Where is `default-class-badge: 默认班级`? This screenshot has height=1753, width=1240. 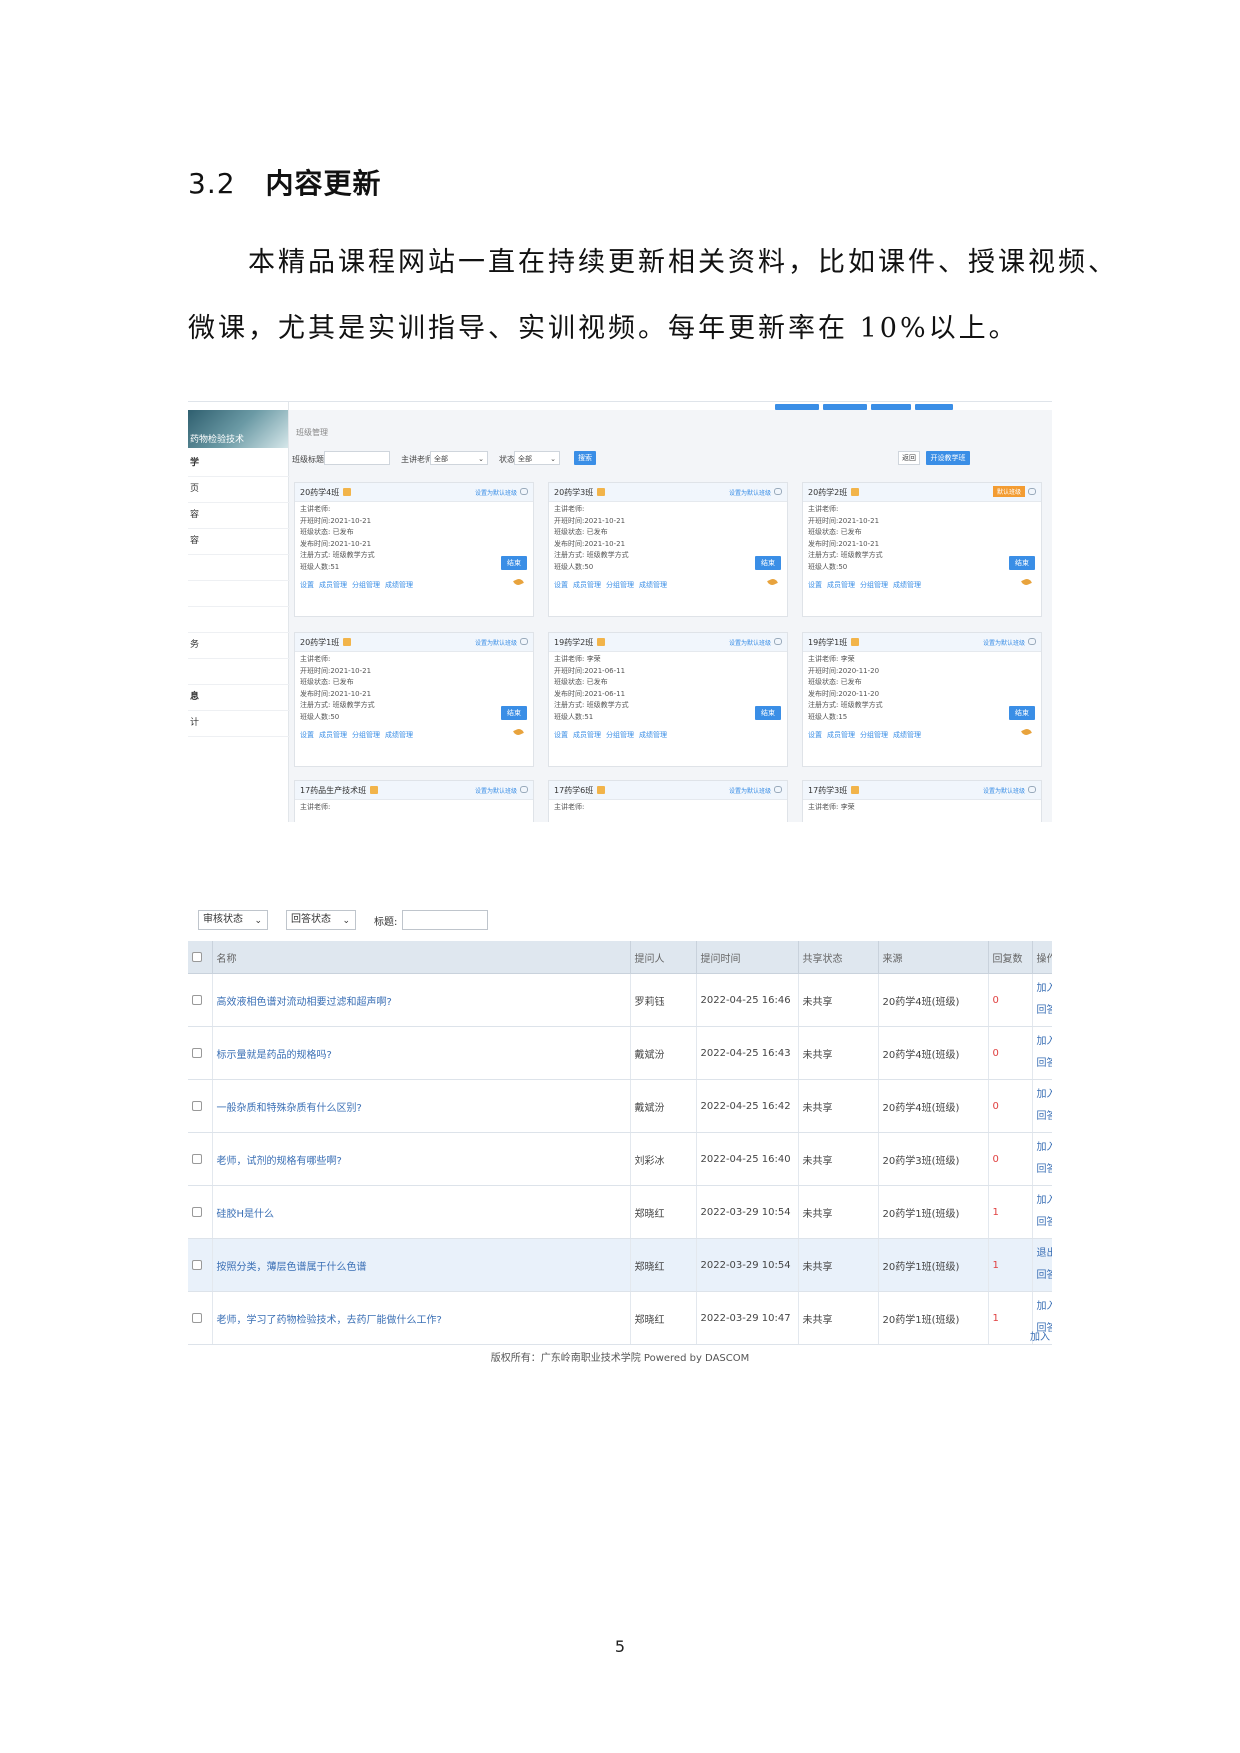 default-class-badge: 默认班级 is located at coordinates (1008, 491).